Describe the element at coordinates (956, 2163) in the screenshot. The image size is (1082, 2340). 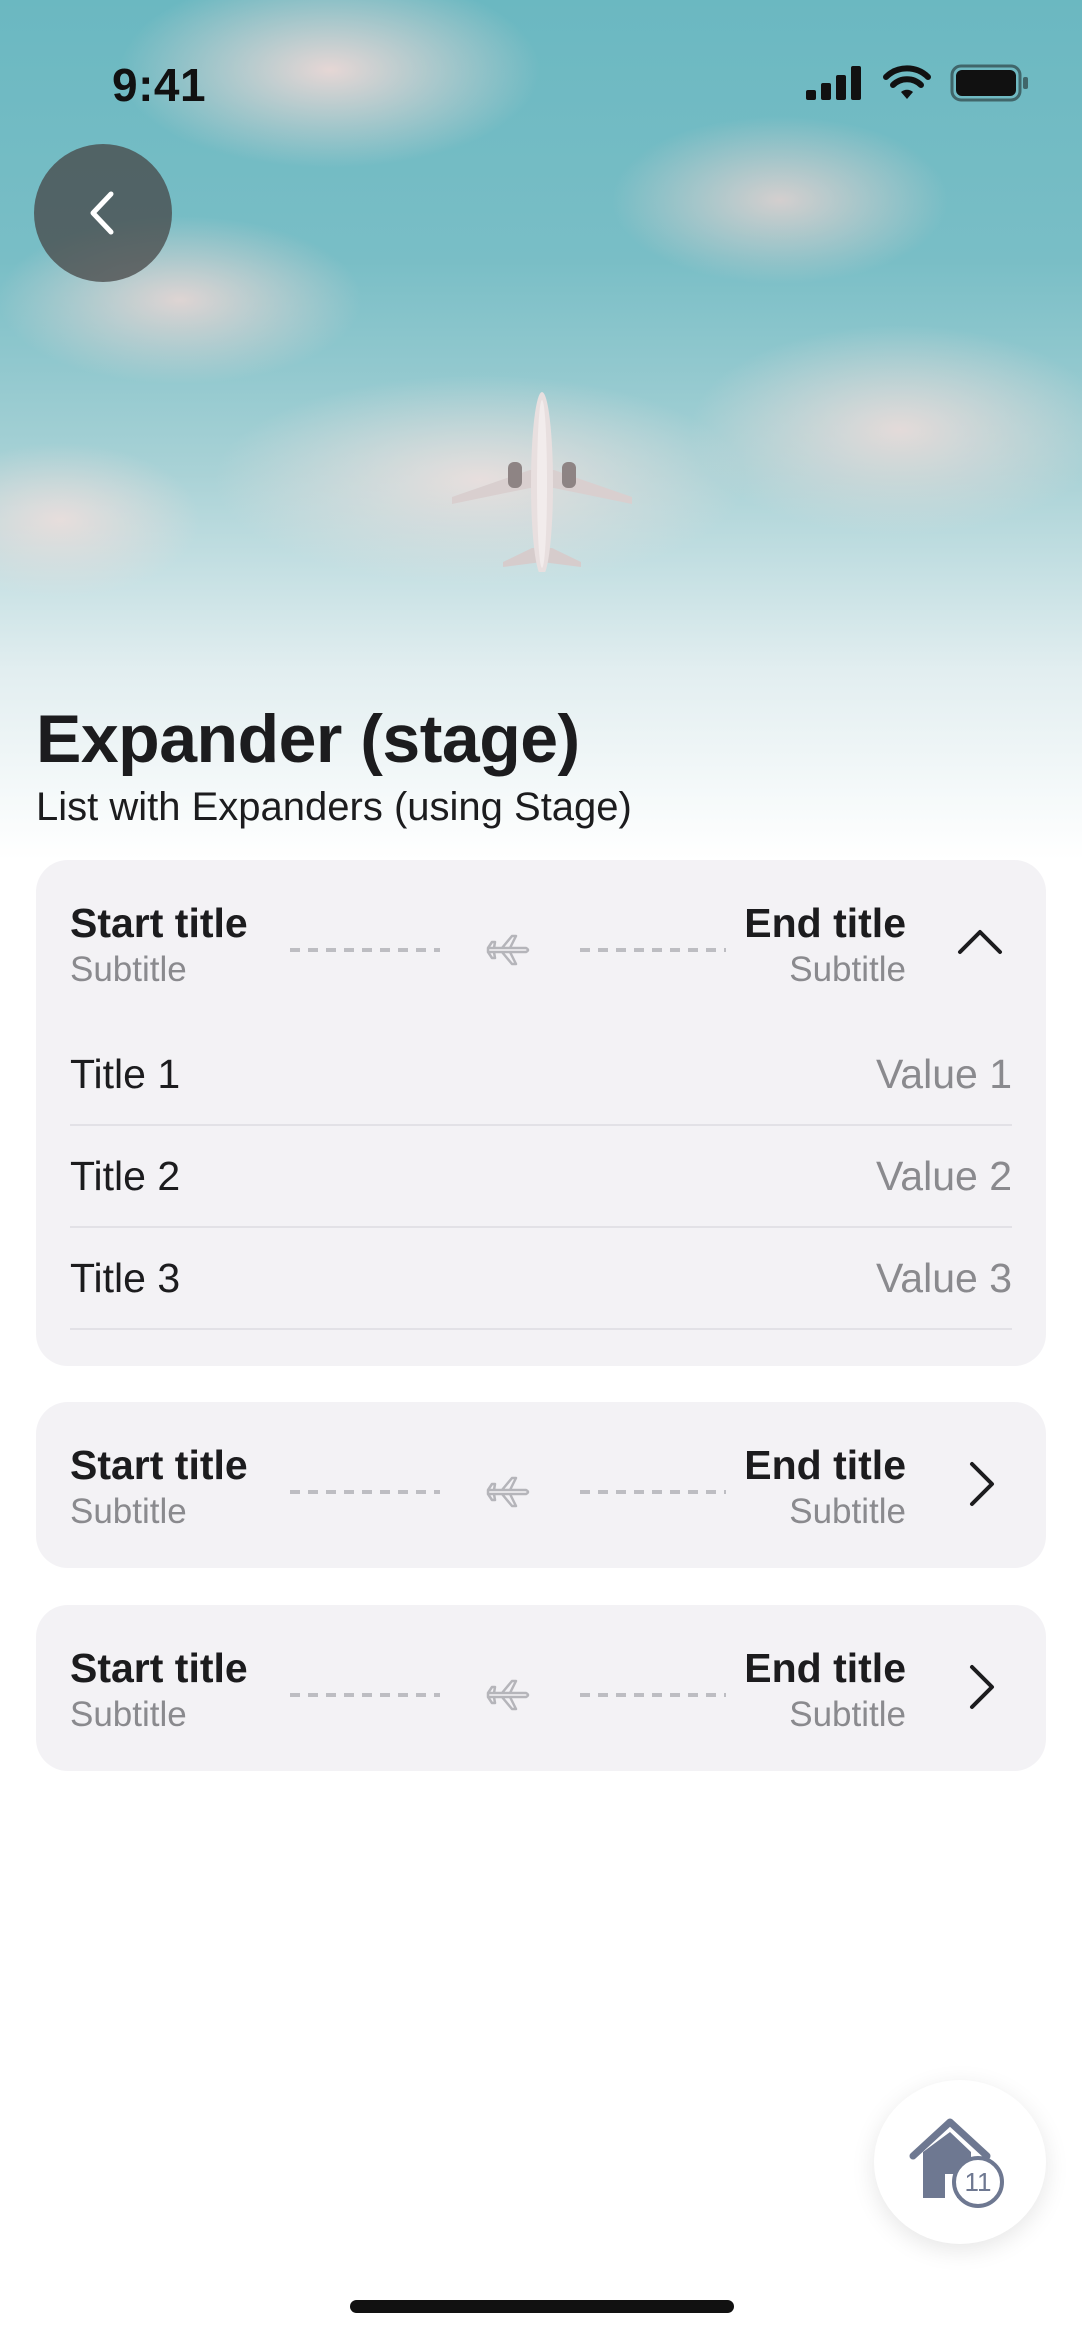
I see `home-icon: 11` at that location.